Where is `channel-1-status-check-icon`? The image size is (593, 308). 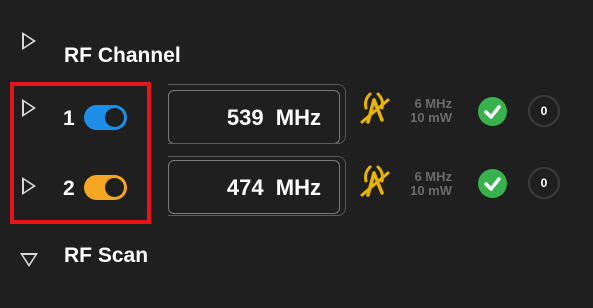 channel-1-status-check-icon is located at coordinates (492, 111).